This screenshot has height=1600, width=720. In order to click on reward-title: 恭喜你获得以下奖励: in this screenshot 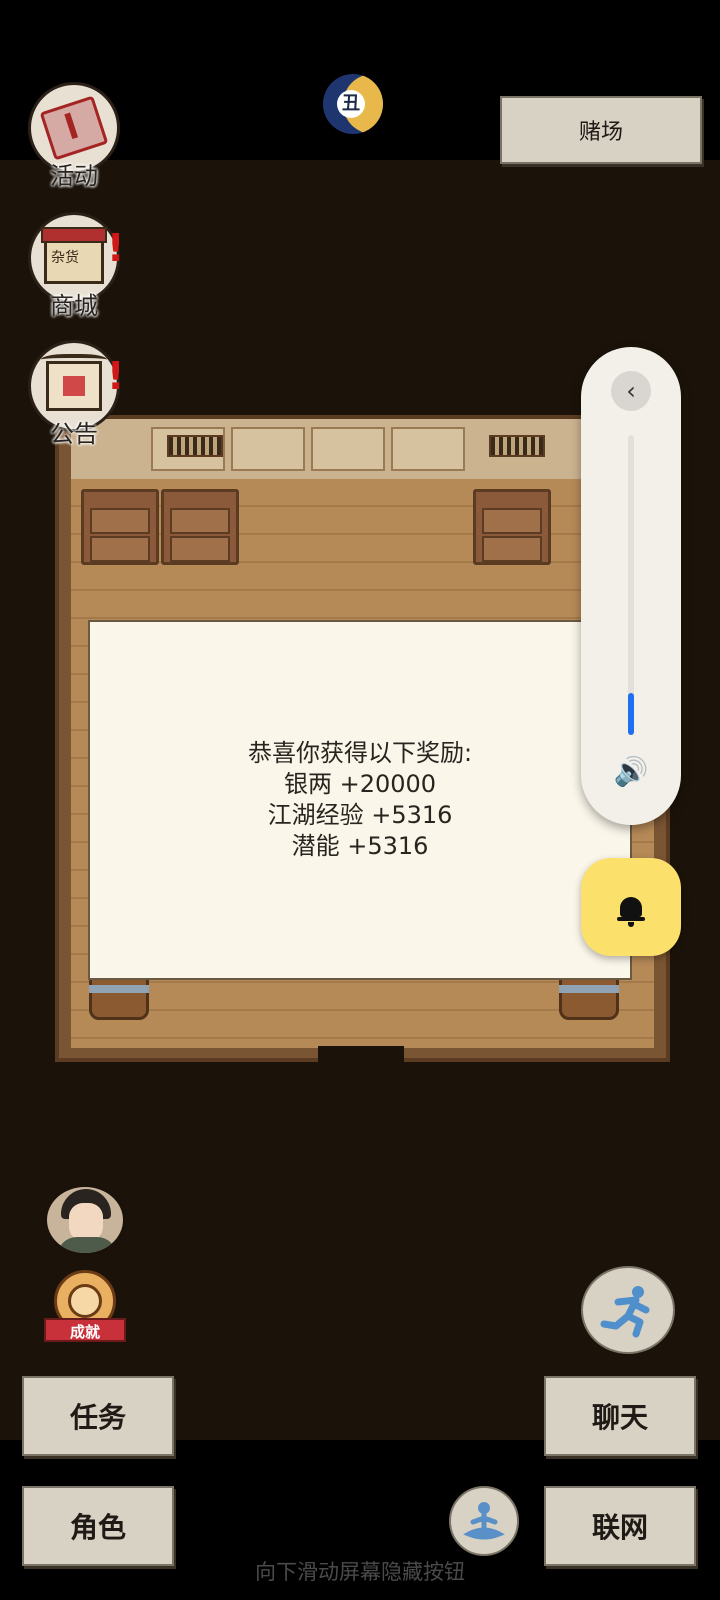, I will do `click(360, 753)`.